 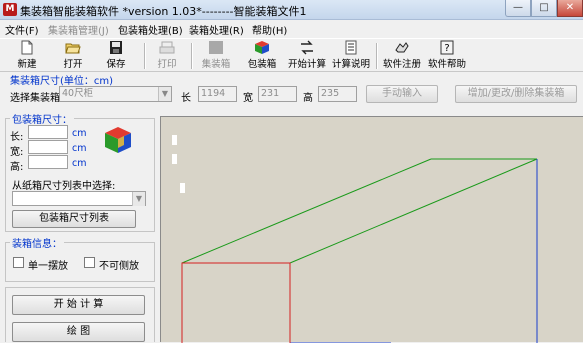 I want to click on help-label: 软件帮助, so click(x=446, y=64).